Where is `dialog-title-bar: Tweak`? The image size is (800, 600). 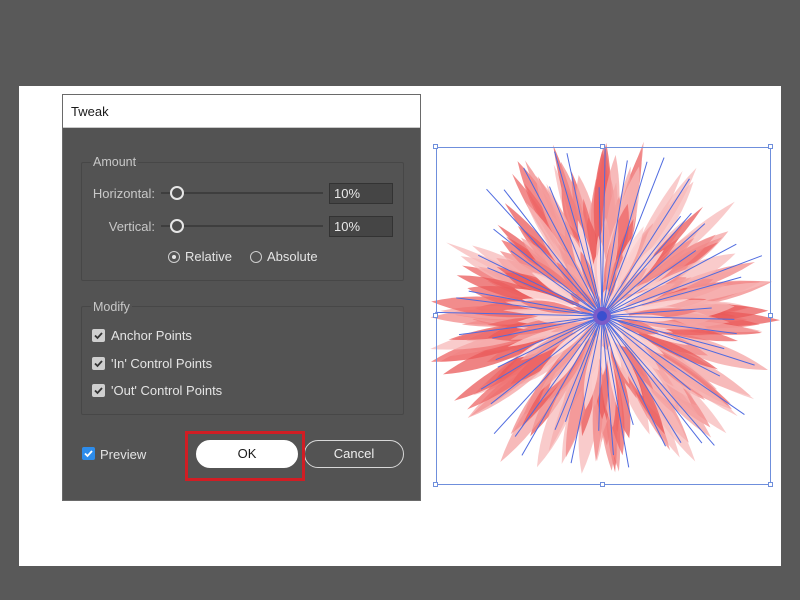 dialog-title-bar: Tweak is located at coordinates (241, 111).